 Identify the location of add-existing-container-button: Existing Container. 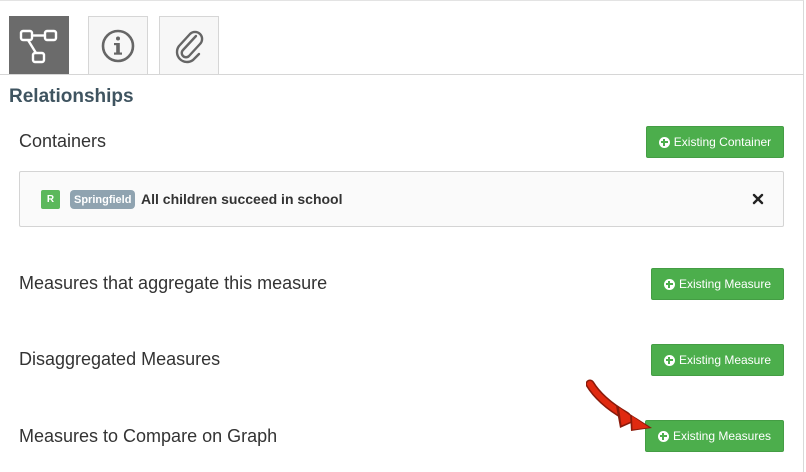
(715, 142).